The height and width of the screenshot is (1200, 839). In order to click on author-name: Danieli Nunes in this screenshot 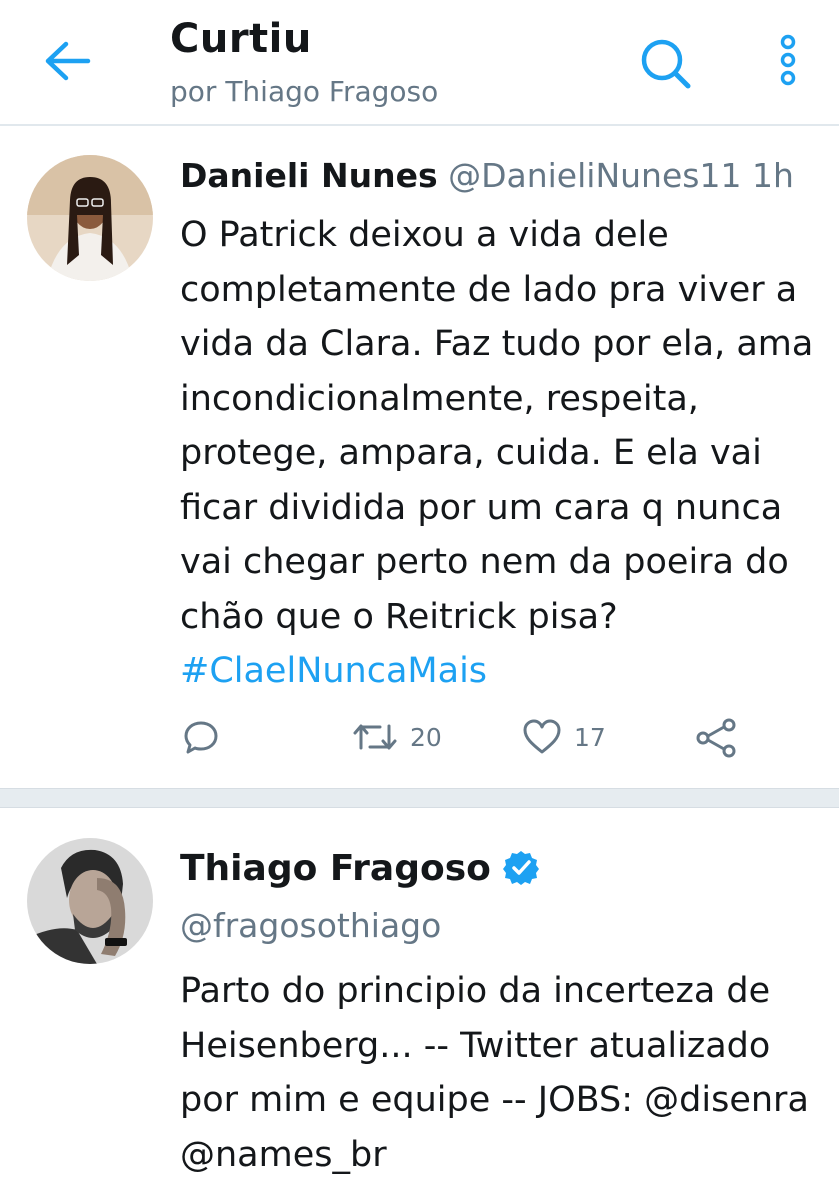, I will do `click(309, 175)`.